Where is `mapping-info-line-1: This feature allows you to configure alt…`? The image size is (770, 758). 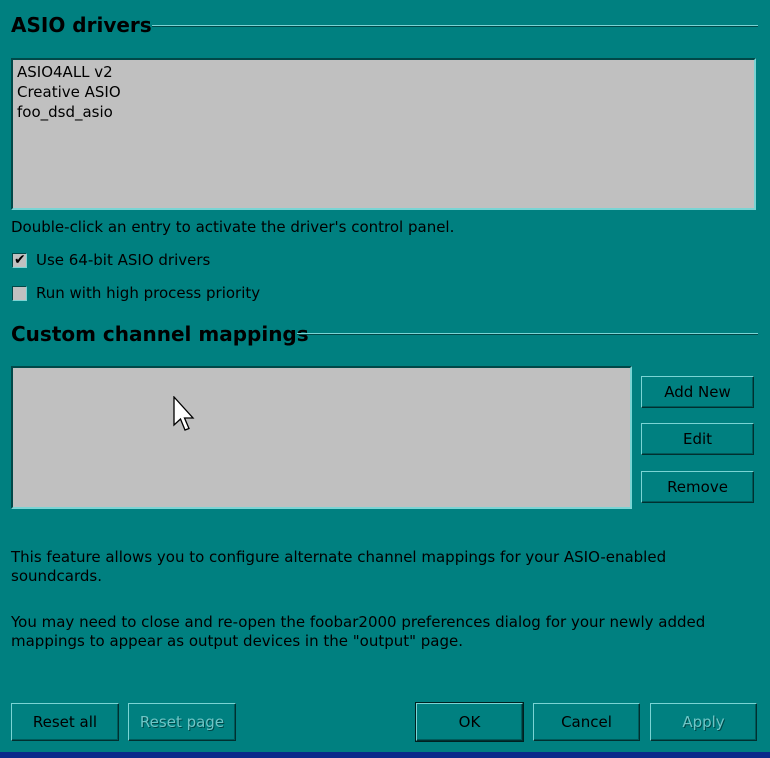 mapping-info-line-1: This feature allows you to configure alt… is located at coordinates (339, 557).